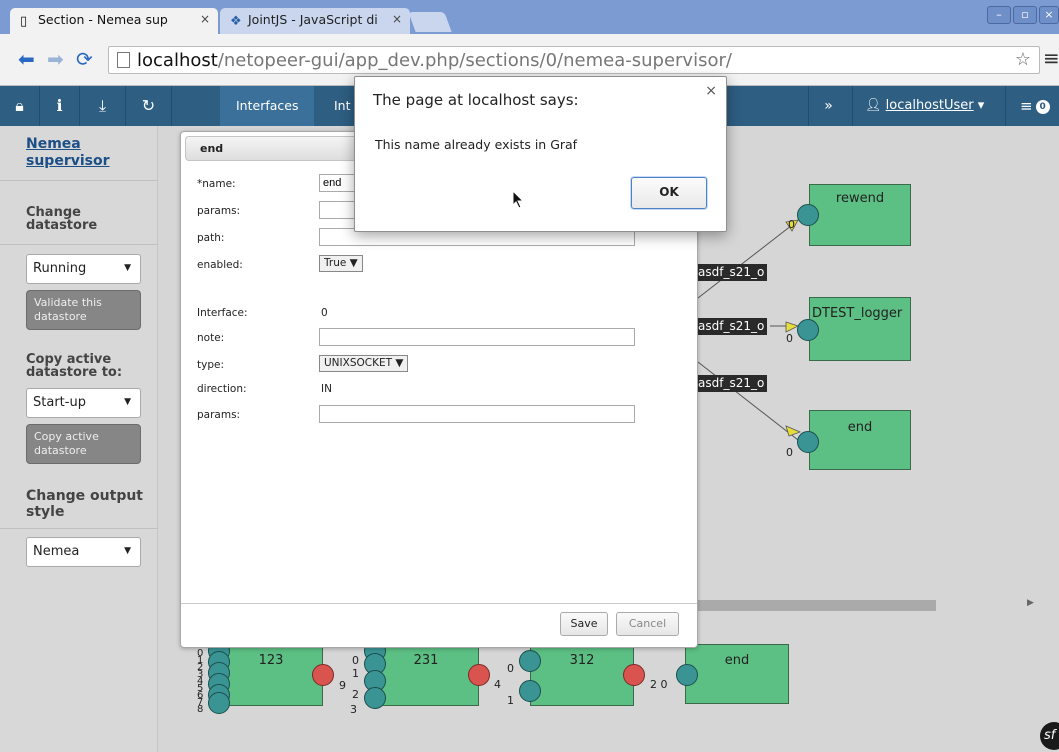 This screenshot has width=1059, height=752. What do you see at coordinates (817, 605) in the screenshot?
I see `horizontal-scrollbar` at bounding box center [817, 605].